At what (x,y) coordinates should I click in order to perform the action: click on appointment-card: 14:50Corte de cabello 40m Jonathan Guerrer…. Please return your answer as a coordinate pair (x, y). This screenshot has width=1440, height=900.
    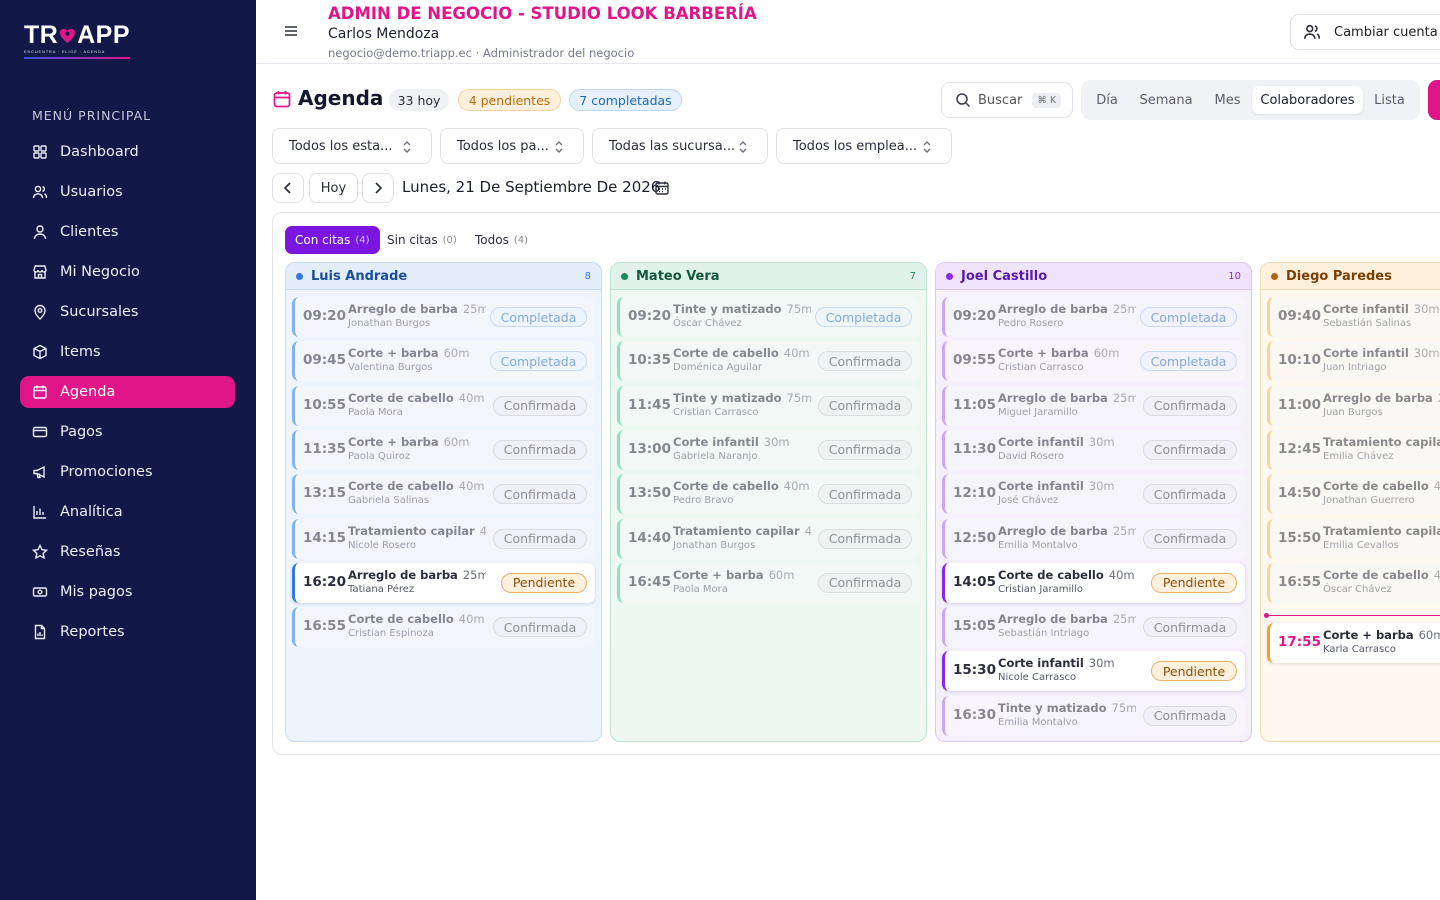
    Looking at the image, I should click on (1353, 494).